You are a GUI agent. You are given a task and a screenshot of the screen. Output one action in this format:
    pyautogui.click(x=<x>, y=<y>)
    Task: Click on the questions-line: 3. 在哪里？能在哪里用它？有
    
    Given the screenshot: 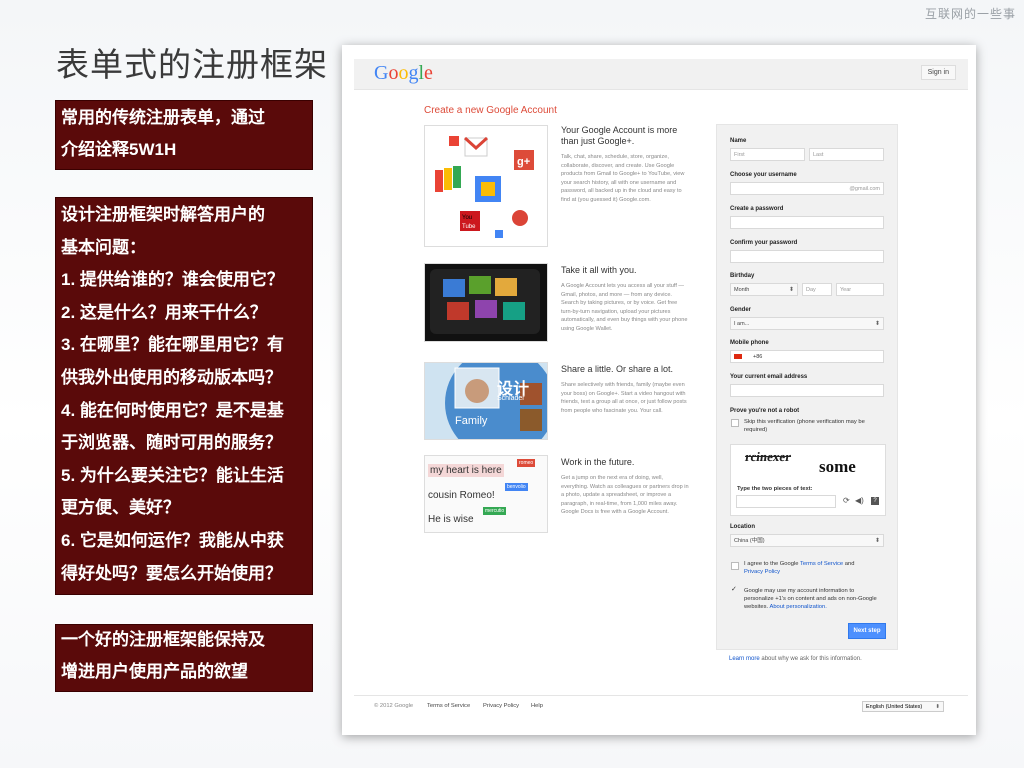 What is the action you would take?
    pyautogui.click(x=172, y=345)
    